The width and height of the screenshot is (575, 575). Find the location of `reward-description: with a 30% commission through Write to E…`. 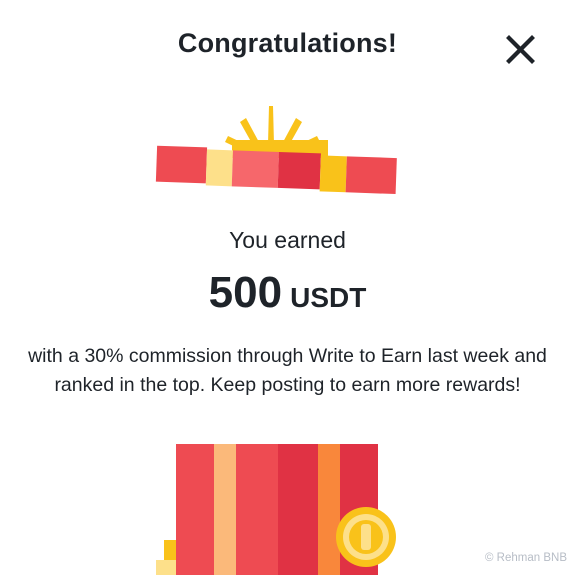

reward-description: with a 30% commission through Write to E… is located at coordinates (287, 370).